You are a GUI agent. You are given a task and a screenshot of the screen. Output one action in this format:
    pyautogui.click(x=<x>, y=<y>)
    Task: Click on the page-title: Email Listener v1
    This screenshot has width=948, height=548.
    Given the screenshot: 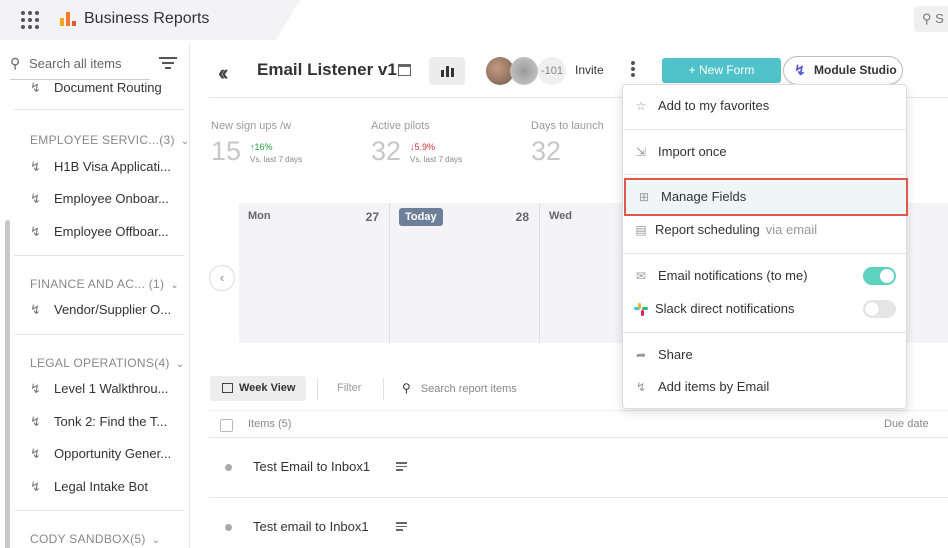 What is the action you would take?
    pyautogui.click(x=327, y=69)
    